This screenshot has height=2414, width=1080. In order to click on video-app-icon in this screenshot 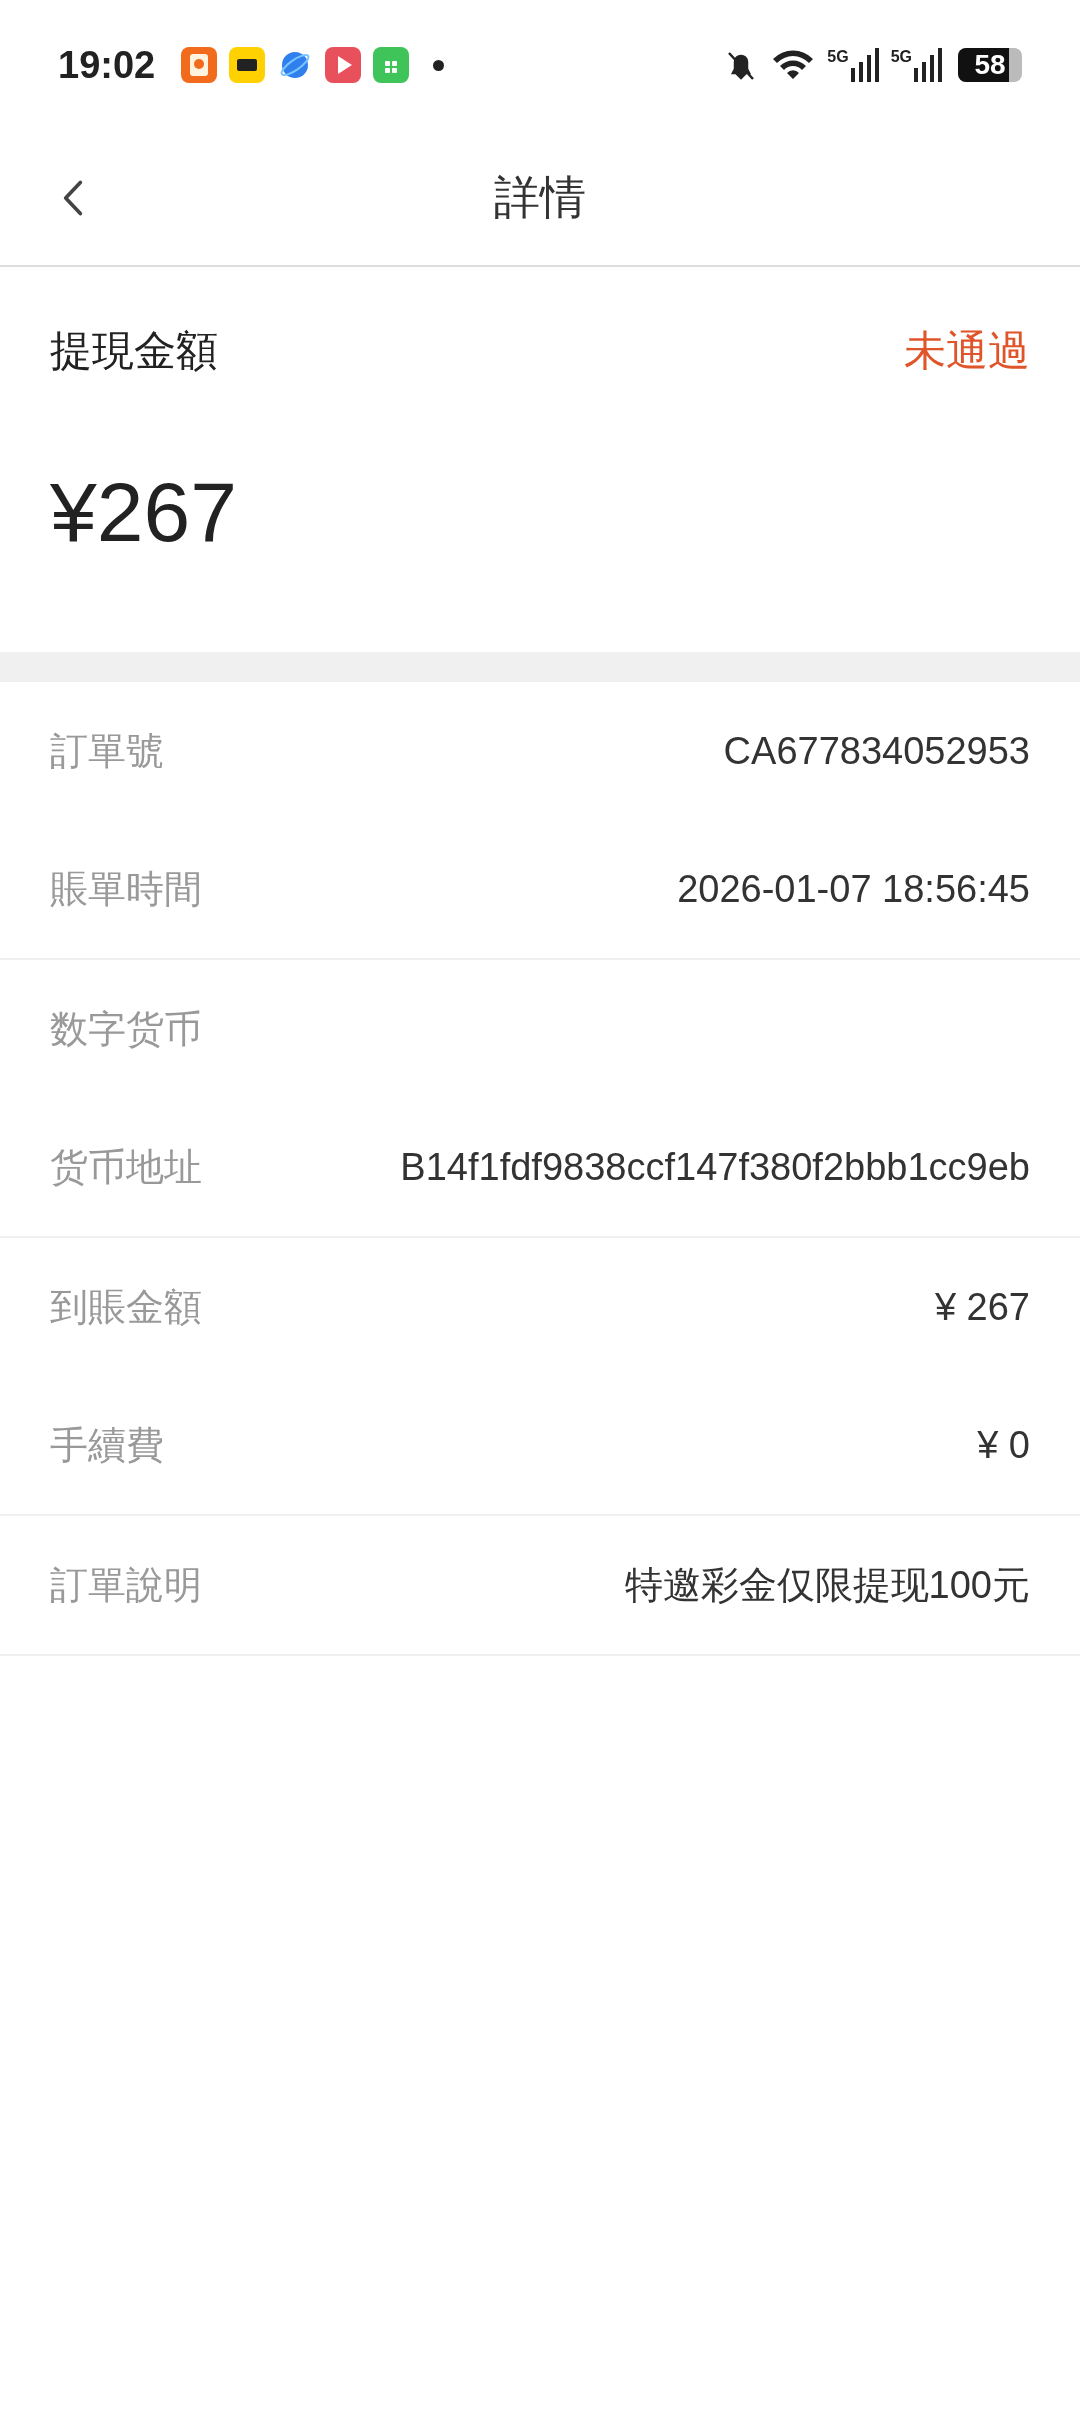, I will do `click(343, 65)`.